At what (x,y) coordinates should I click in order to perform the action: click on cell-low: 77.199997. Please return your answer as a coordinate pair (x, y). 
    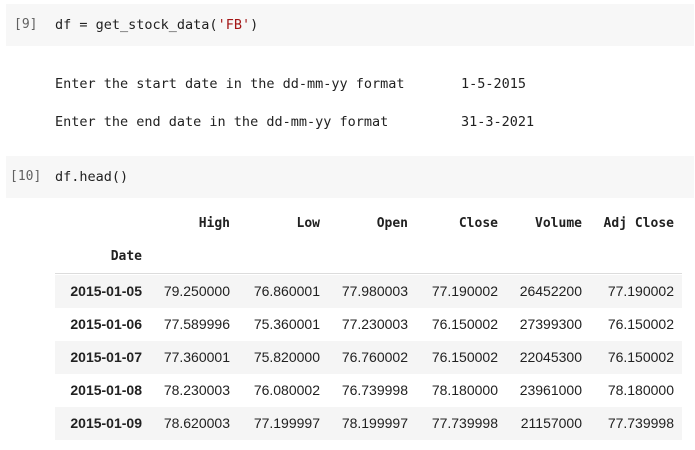
    Looking at the image, I should click on (286, 423).